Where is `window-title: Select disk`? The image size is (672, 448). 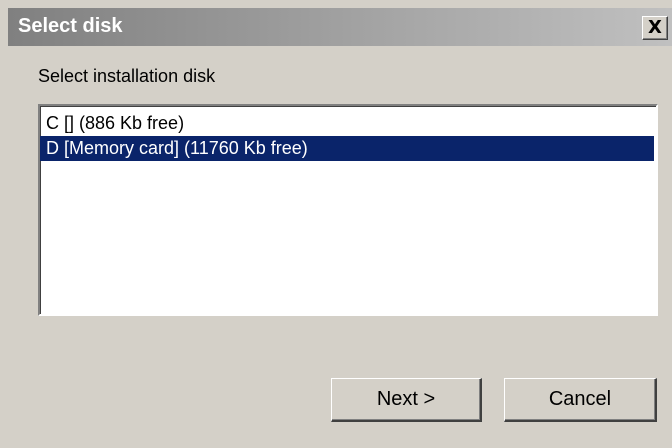
window-title: Select disk is located at coordinates (70, 26).